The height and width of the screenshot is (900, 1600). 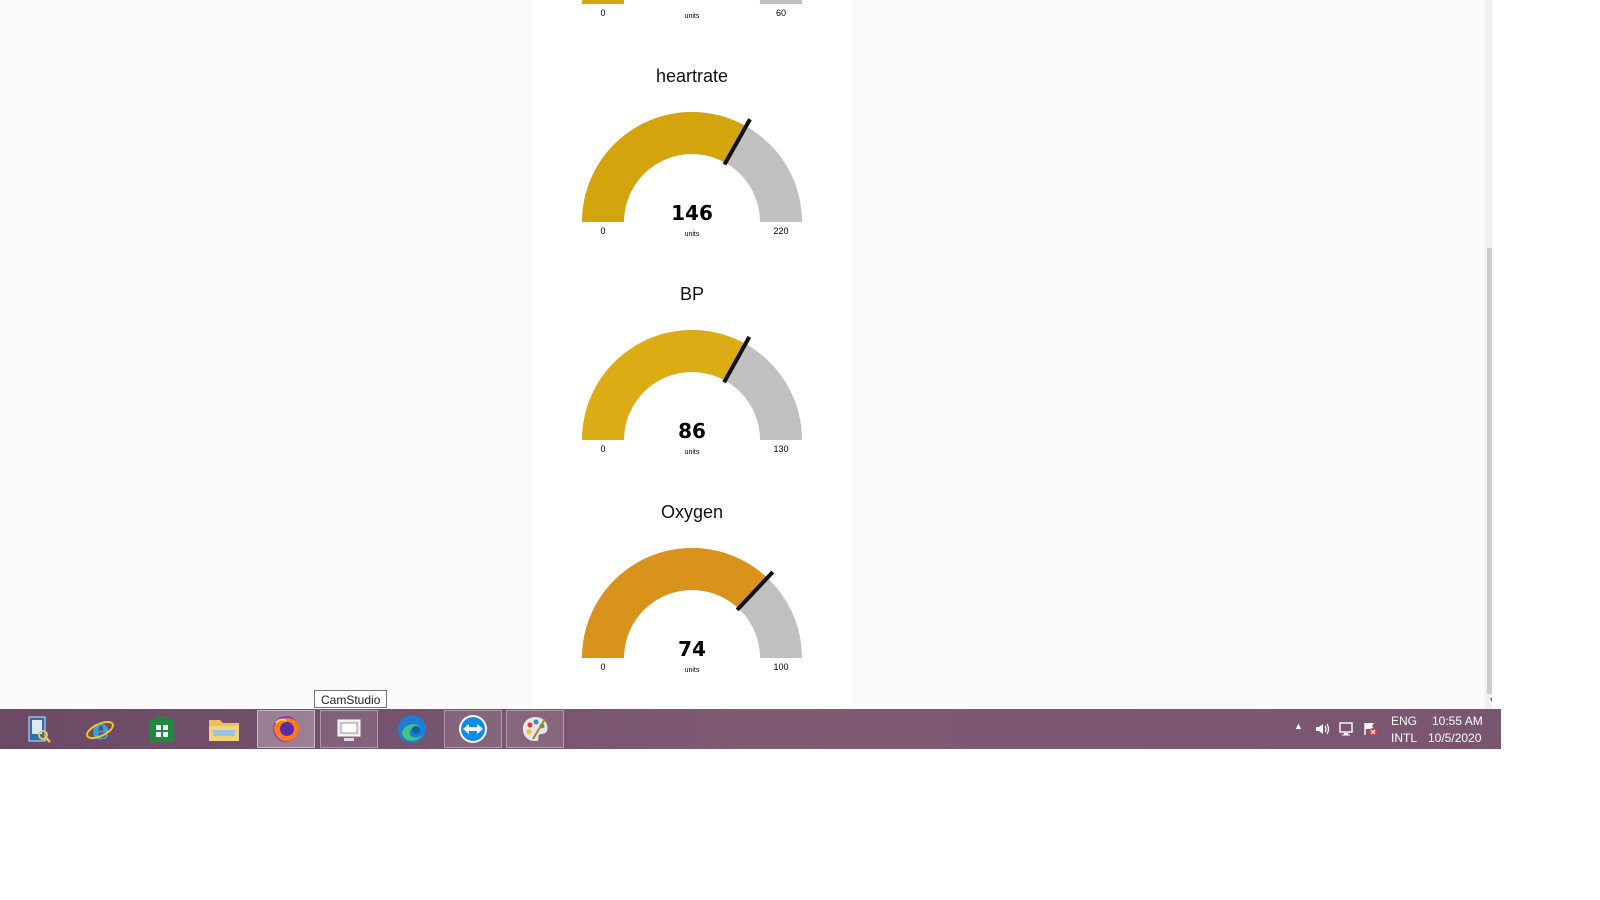 What do you see at coordinates (750, 729) in the screenshot?
I see `taskbar: e ▲ ENG INTL 10:55 AM 10/5/2020` at bounding box center [750, 729].